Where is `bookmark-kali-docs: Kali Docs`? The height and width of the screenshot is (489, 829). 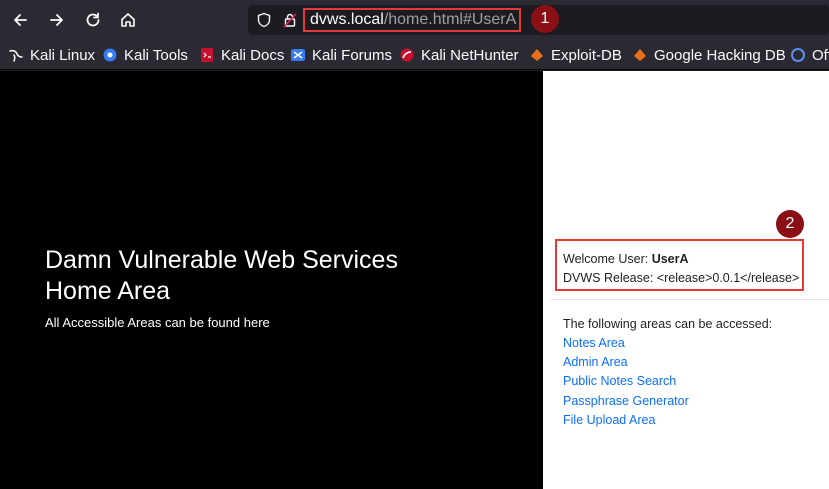 bookmark-kali-docs: Kali Docs is located at coordinates (241, 55).